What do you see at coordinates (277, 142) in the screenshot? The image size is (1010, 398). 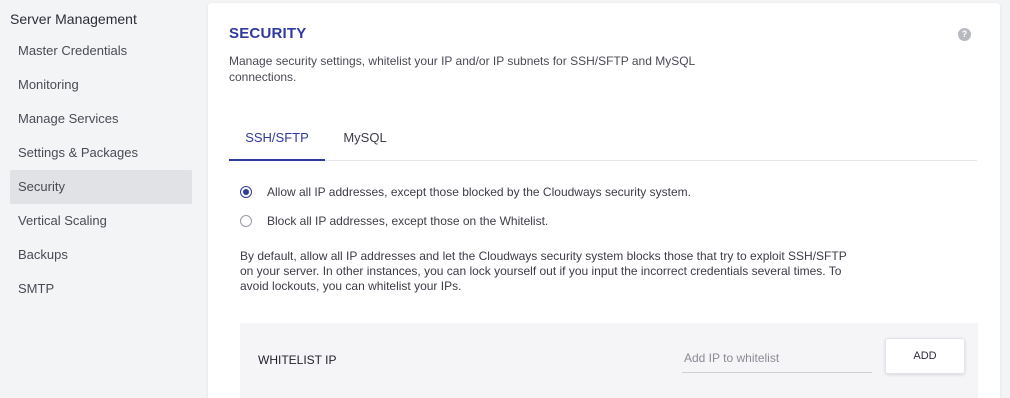 I see `tab-ssh-sftp: SSH/SFTP` at bounding box center [277, 142].